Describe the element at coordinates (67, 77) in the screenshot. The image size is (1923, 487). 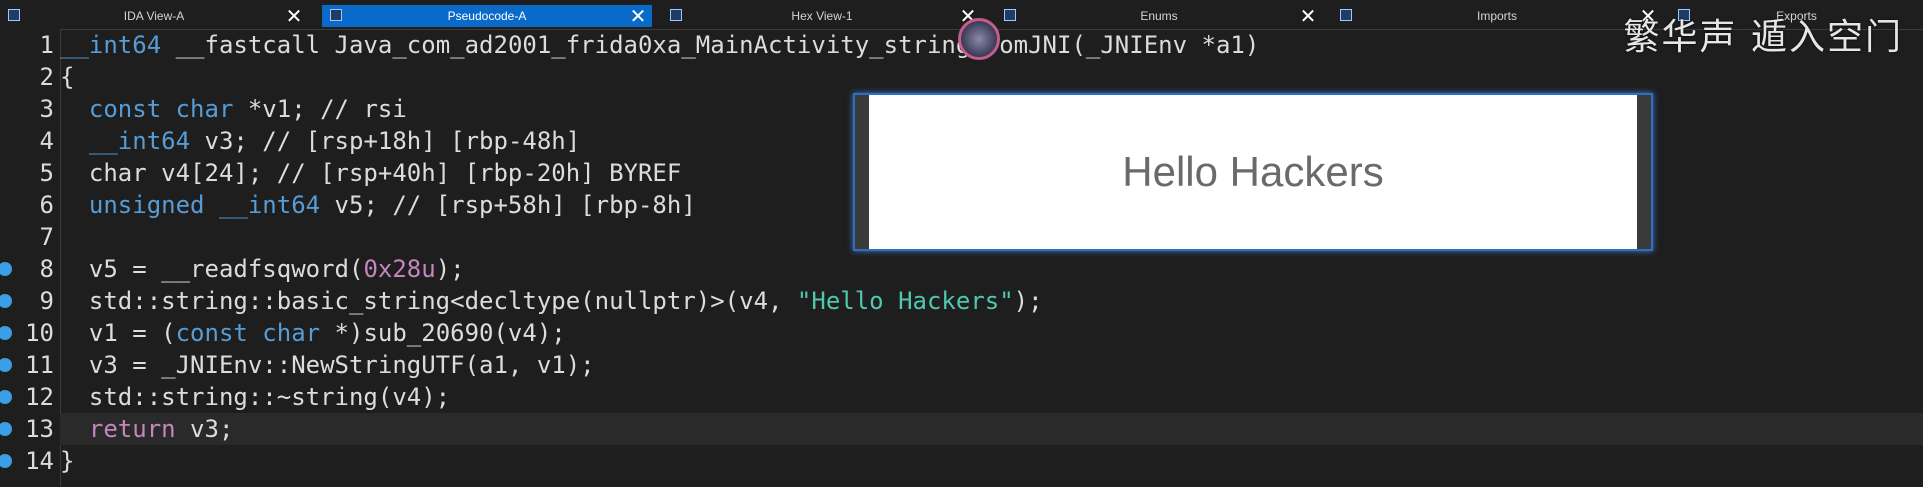
I see `code-line-text: {` at that location.